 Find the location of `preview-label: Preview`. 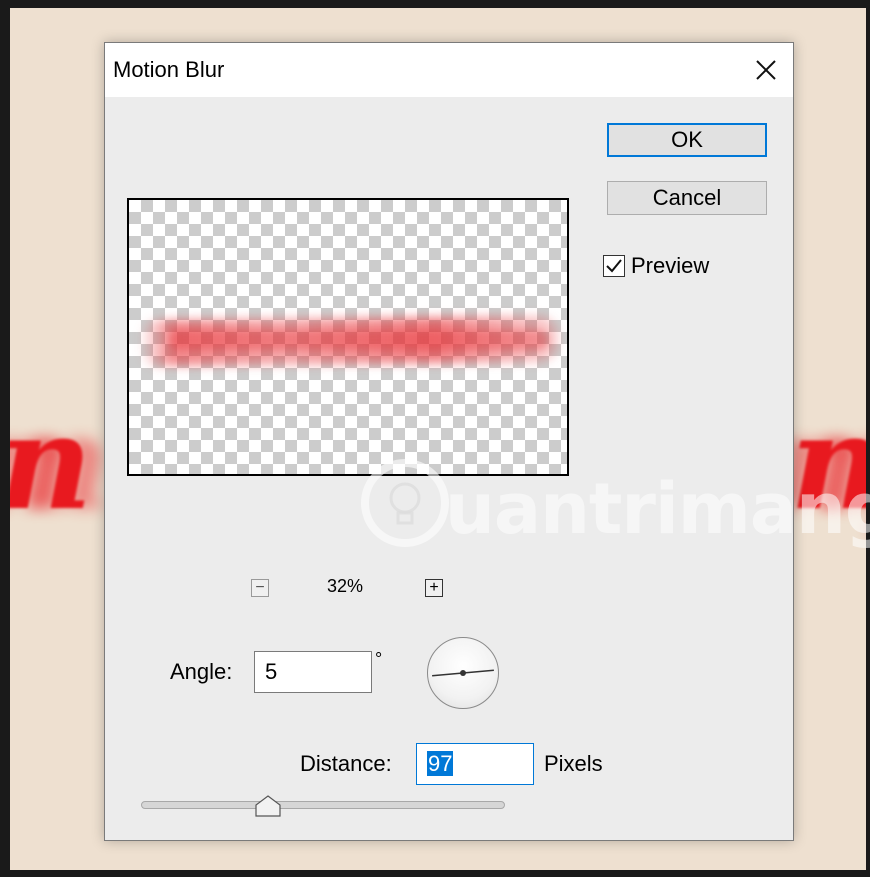

preview-label: Preview is located at coordinates (670, 265).